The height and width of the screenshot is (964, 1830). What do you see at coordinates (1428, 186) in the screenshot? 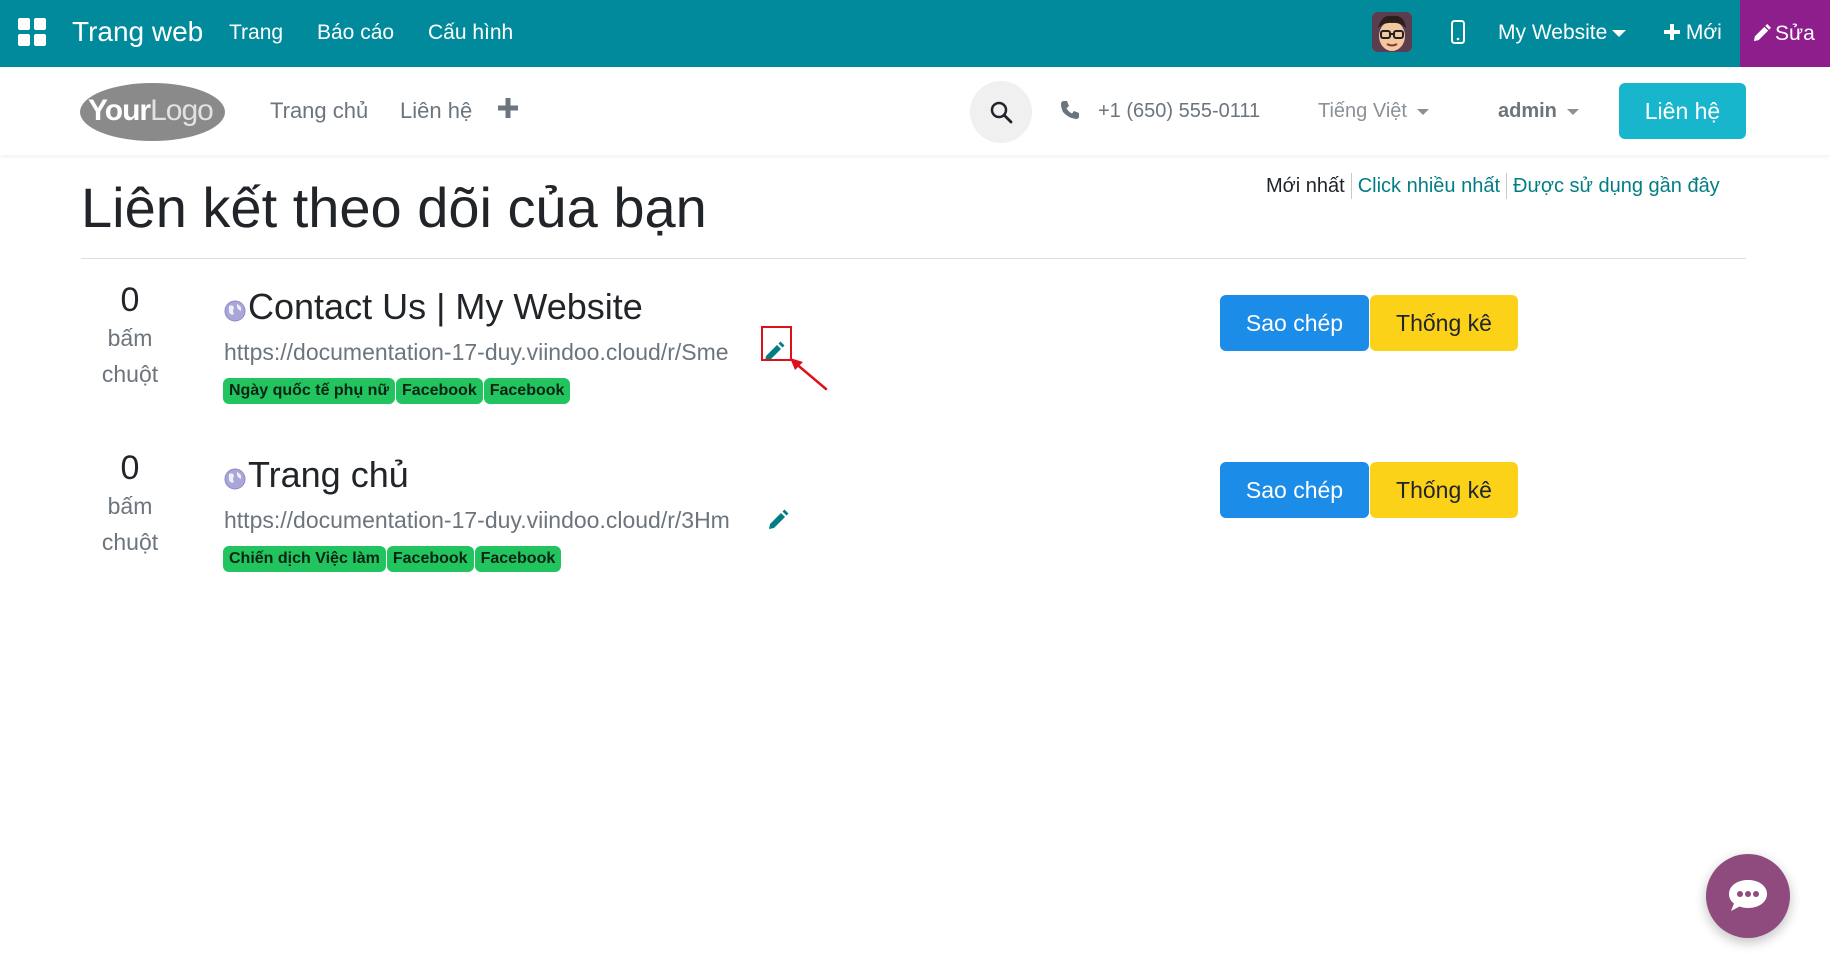
I see `sort-most-clicked: Click nhiều nhất` at bounding box center [1428, 186].